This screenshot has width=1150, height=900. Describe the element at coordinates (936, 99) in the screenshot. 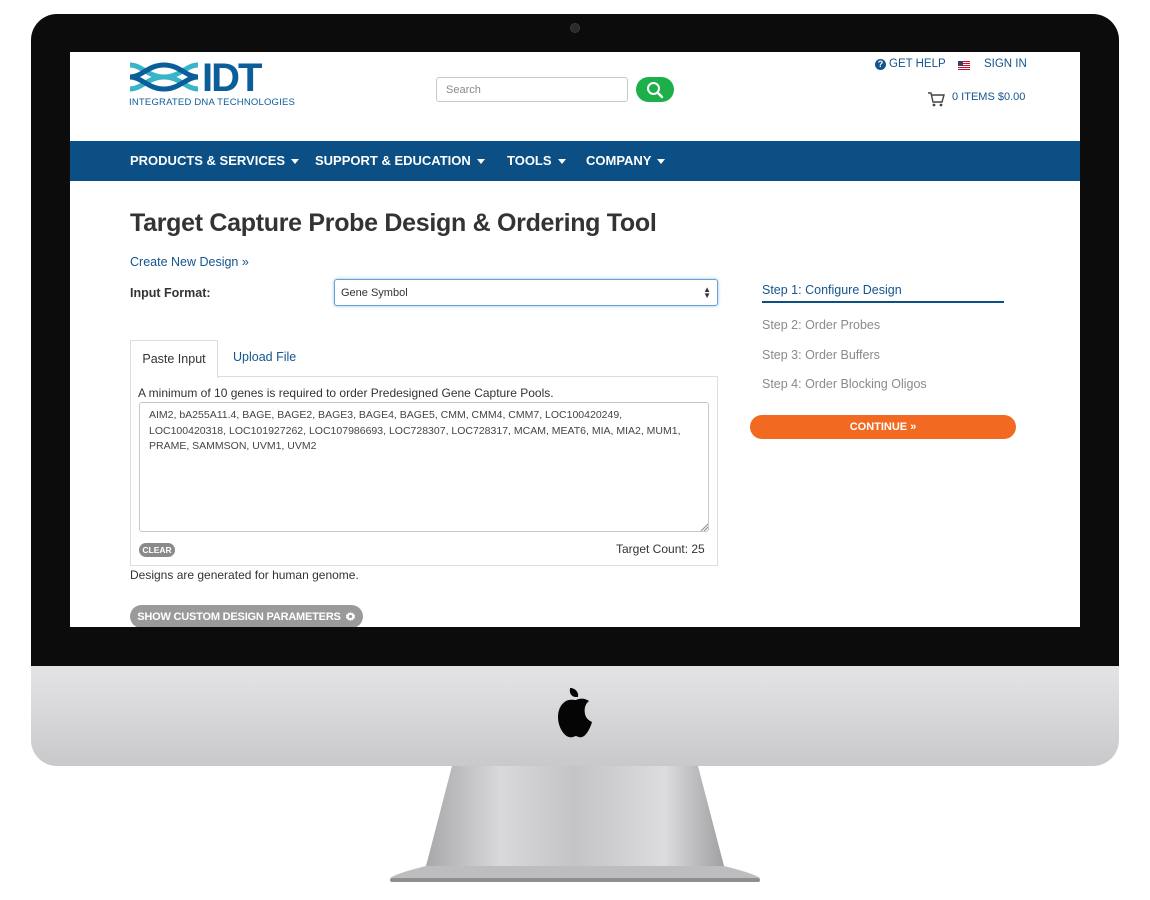

I see `cart-icon` at that location.